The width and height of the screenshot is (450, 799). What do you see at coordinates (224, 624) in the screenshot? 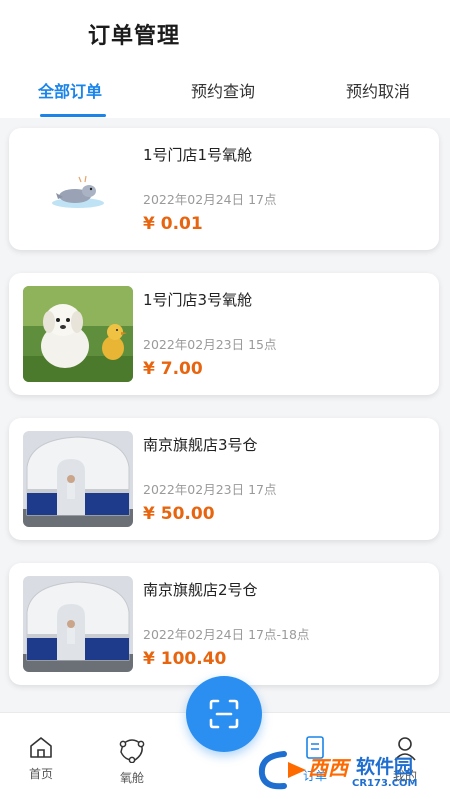
I see `order-card: 南京旗舰店2号仓 2022年02月24日 17点-18点 ¥ 100.40` at bounding box center [224, 624].